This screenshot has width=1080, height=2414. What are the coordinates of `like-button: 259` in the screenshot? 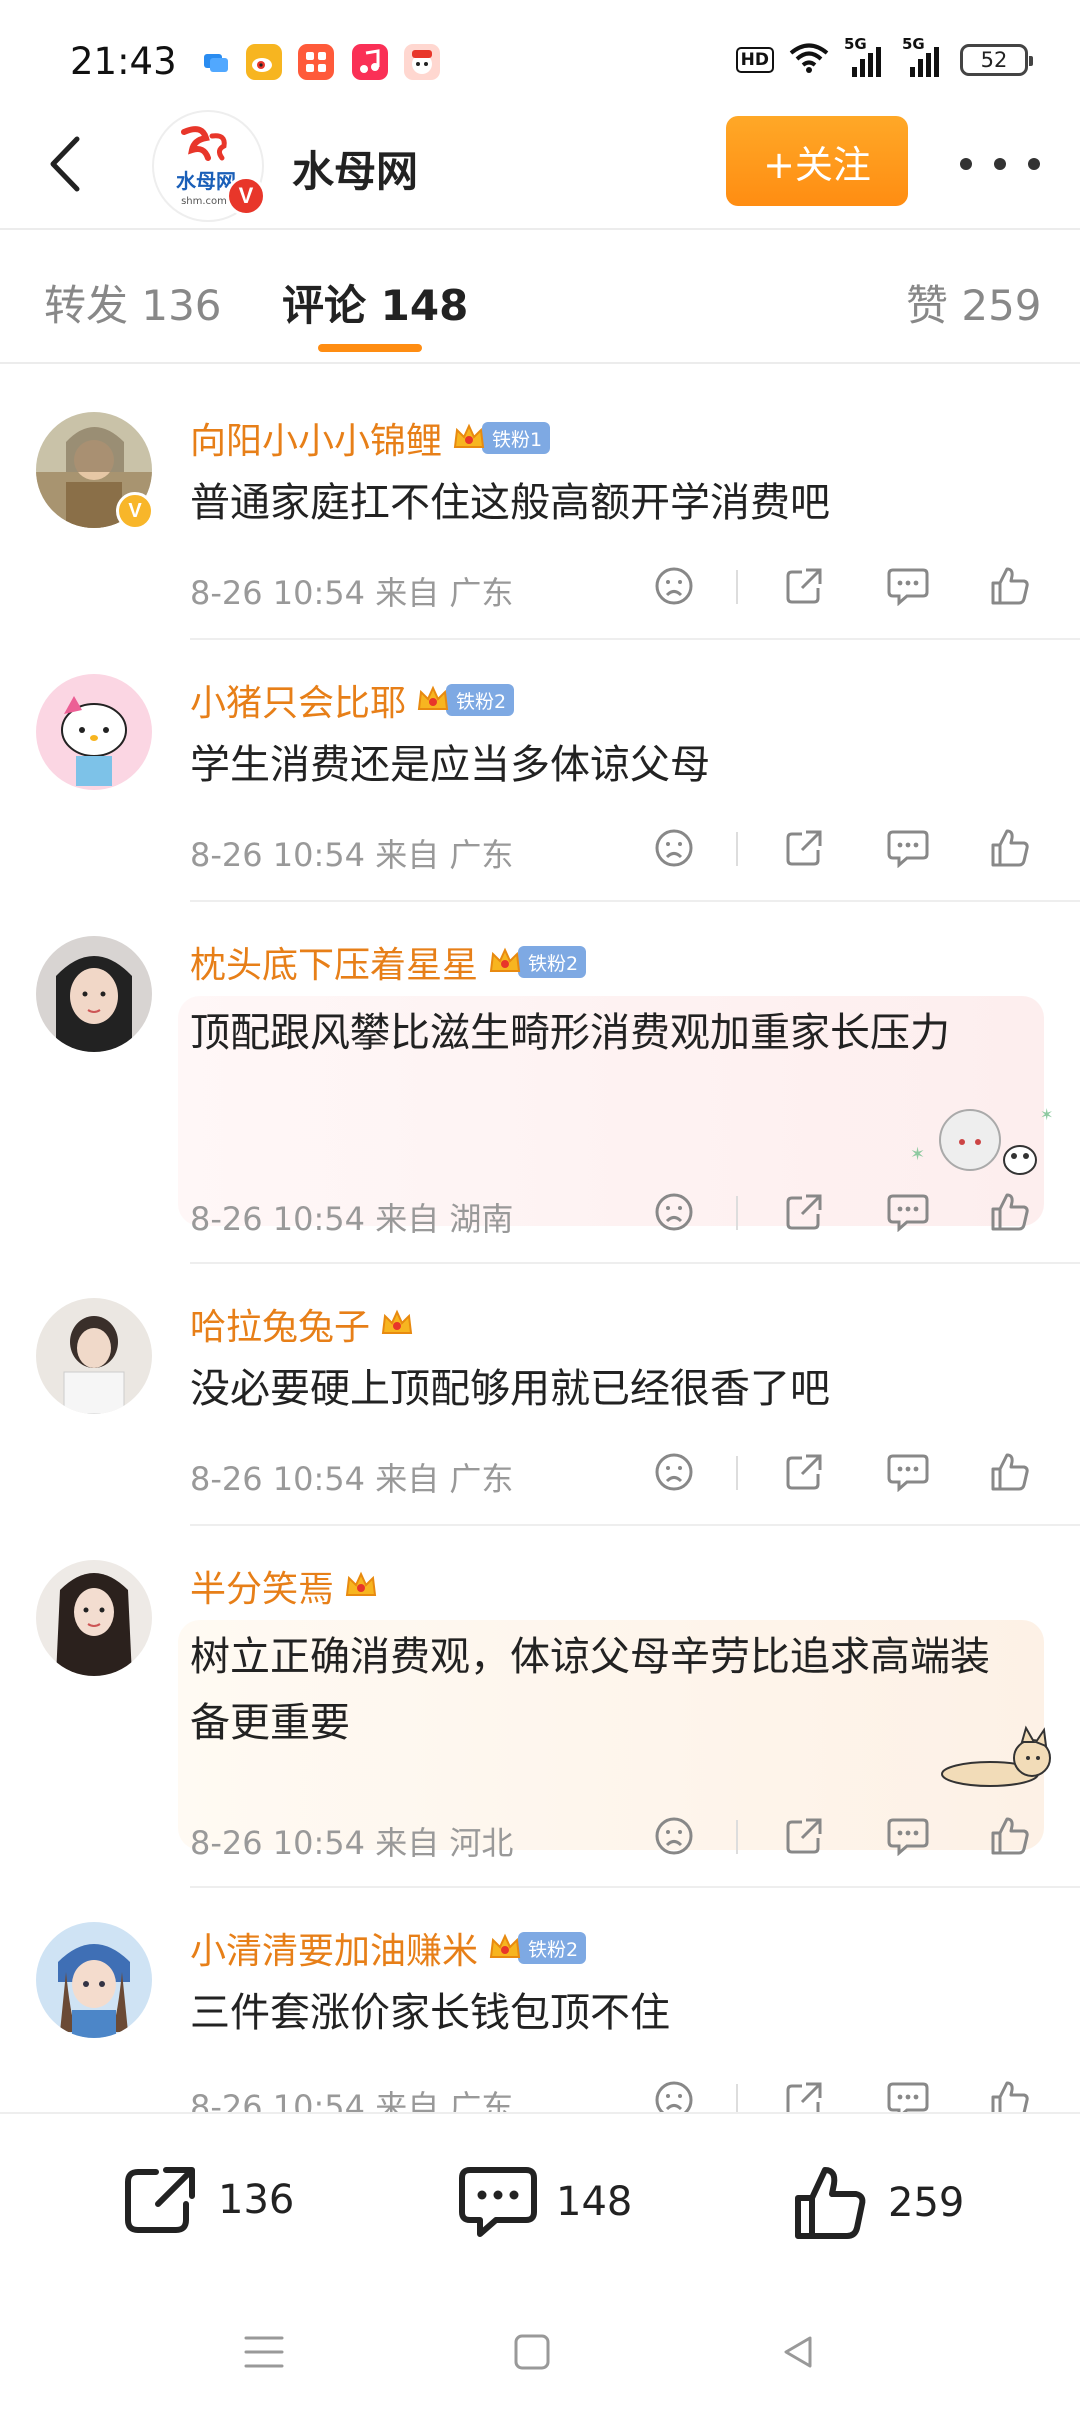 It's located at (878, 2203).